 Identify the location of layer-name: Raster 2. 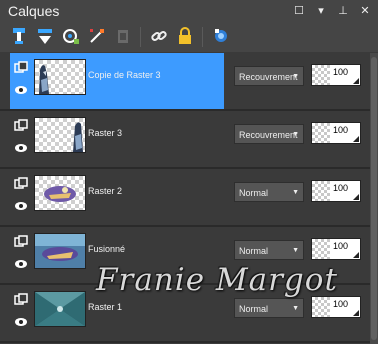
(105, 191).